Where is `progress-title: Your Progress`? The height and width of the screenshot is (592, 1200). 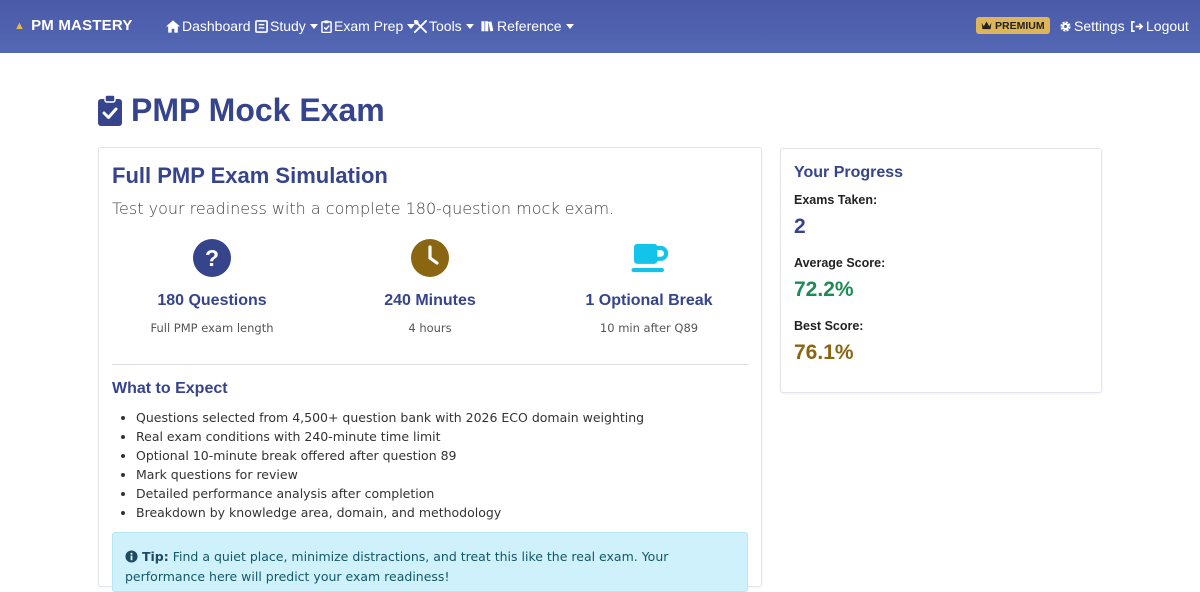
progress-title: Your Progress is located at coordinates (849, 172).